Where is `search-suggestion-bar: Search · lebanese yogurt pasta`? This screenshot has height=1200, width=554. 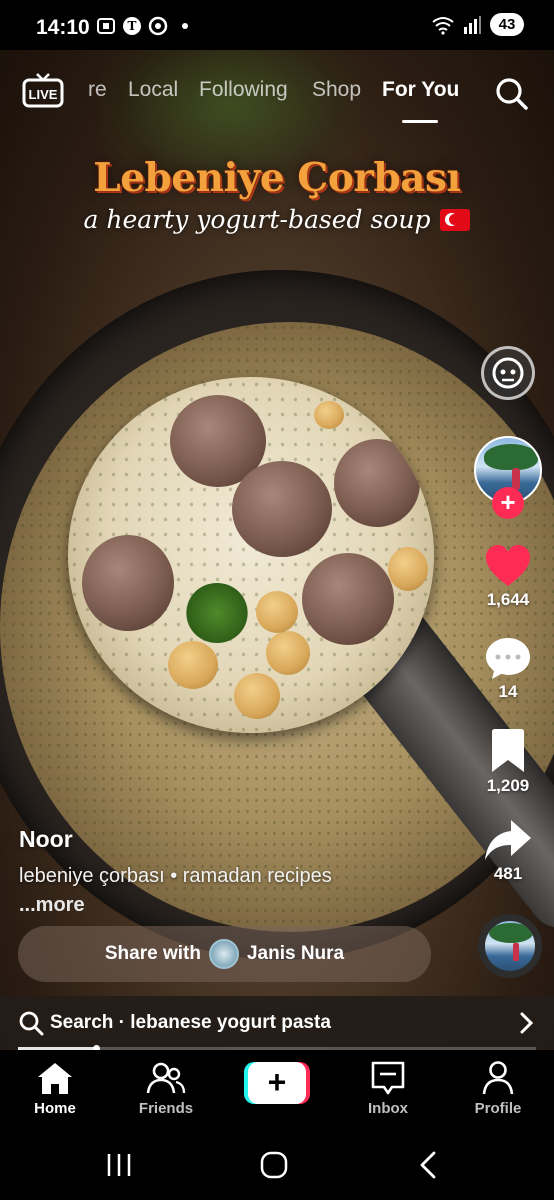
search-suggestion-bar: Search · lebanese yogurt pasta is located at coordinates (277, 1023).